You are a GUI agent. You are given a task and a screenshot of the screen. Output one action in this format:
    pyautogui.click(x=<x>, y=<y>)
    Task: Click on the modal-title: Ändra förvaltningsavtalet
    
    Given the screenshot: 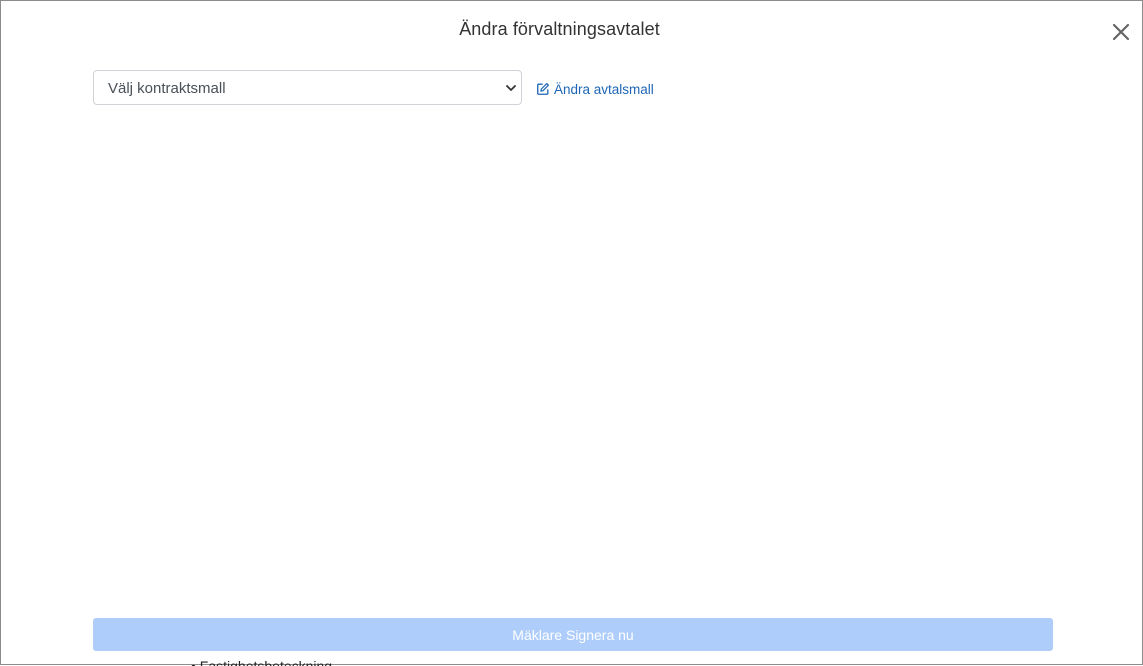 What is the action you would take?
    pyautogui.click(x=559, y=29)
    